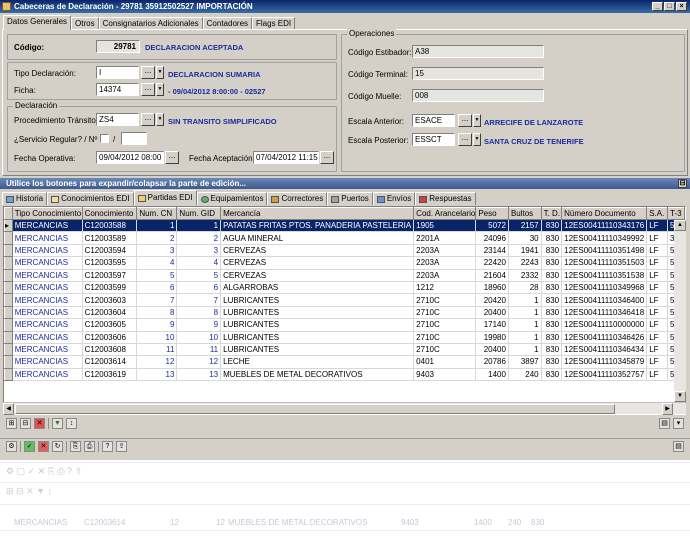 The image size is (690, 551). Describe the element at coordinates (680, 225) in the screenshot. I see `scroll-up-icon: ▲` at that location.